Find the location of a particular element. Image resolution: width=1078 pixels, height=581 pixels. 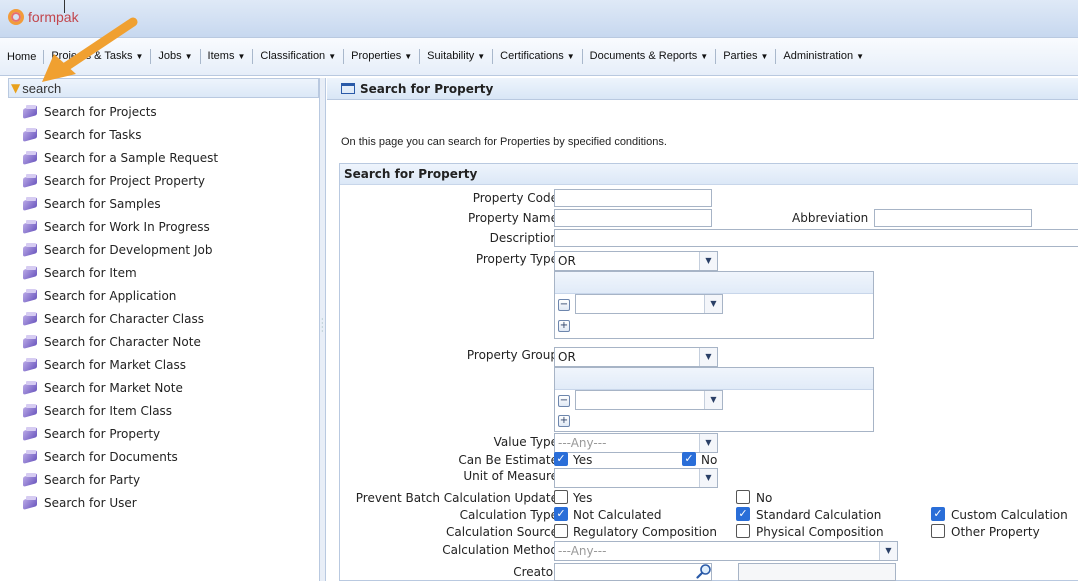

property-group-select: OR ▼ is located at coordinates (636, 357).